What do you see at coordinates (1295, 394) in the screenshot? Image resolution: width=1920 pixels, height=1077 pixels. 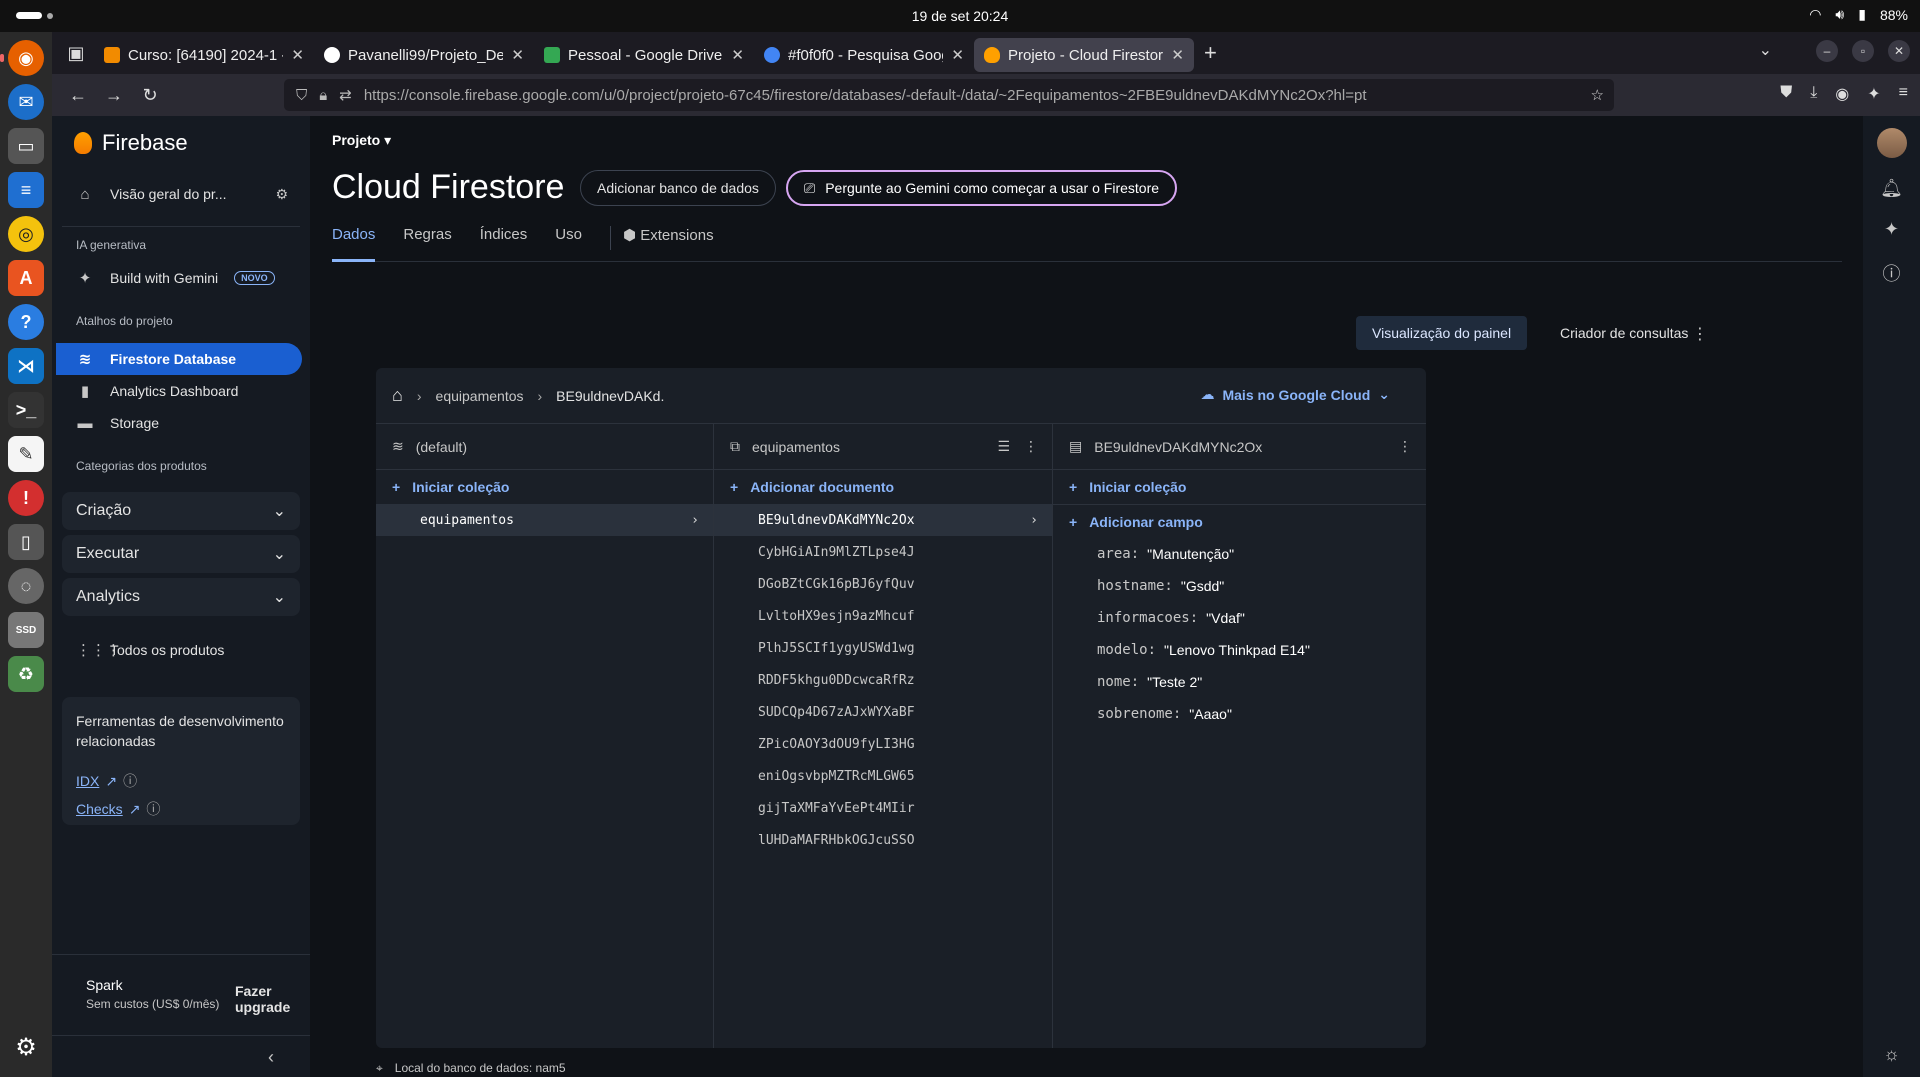 I see `more-google-cloud-button: ☁ Mais no Google Cloud ⌄` at bounding box center [1295, 394].